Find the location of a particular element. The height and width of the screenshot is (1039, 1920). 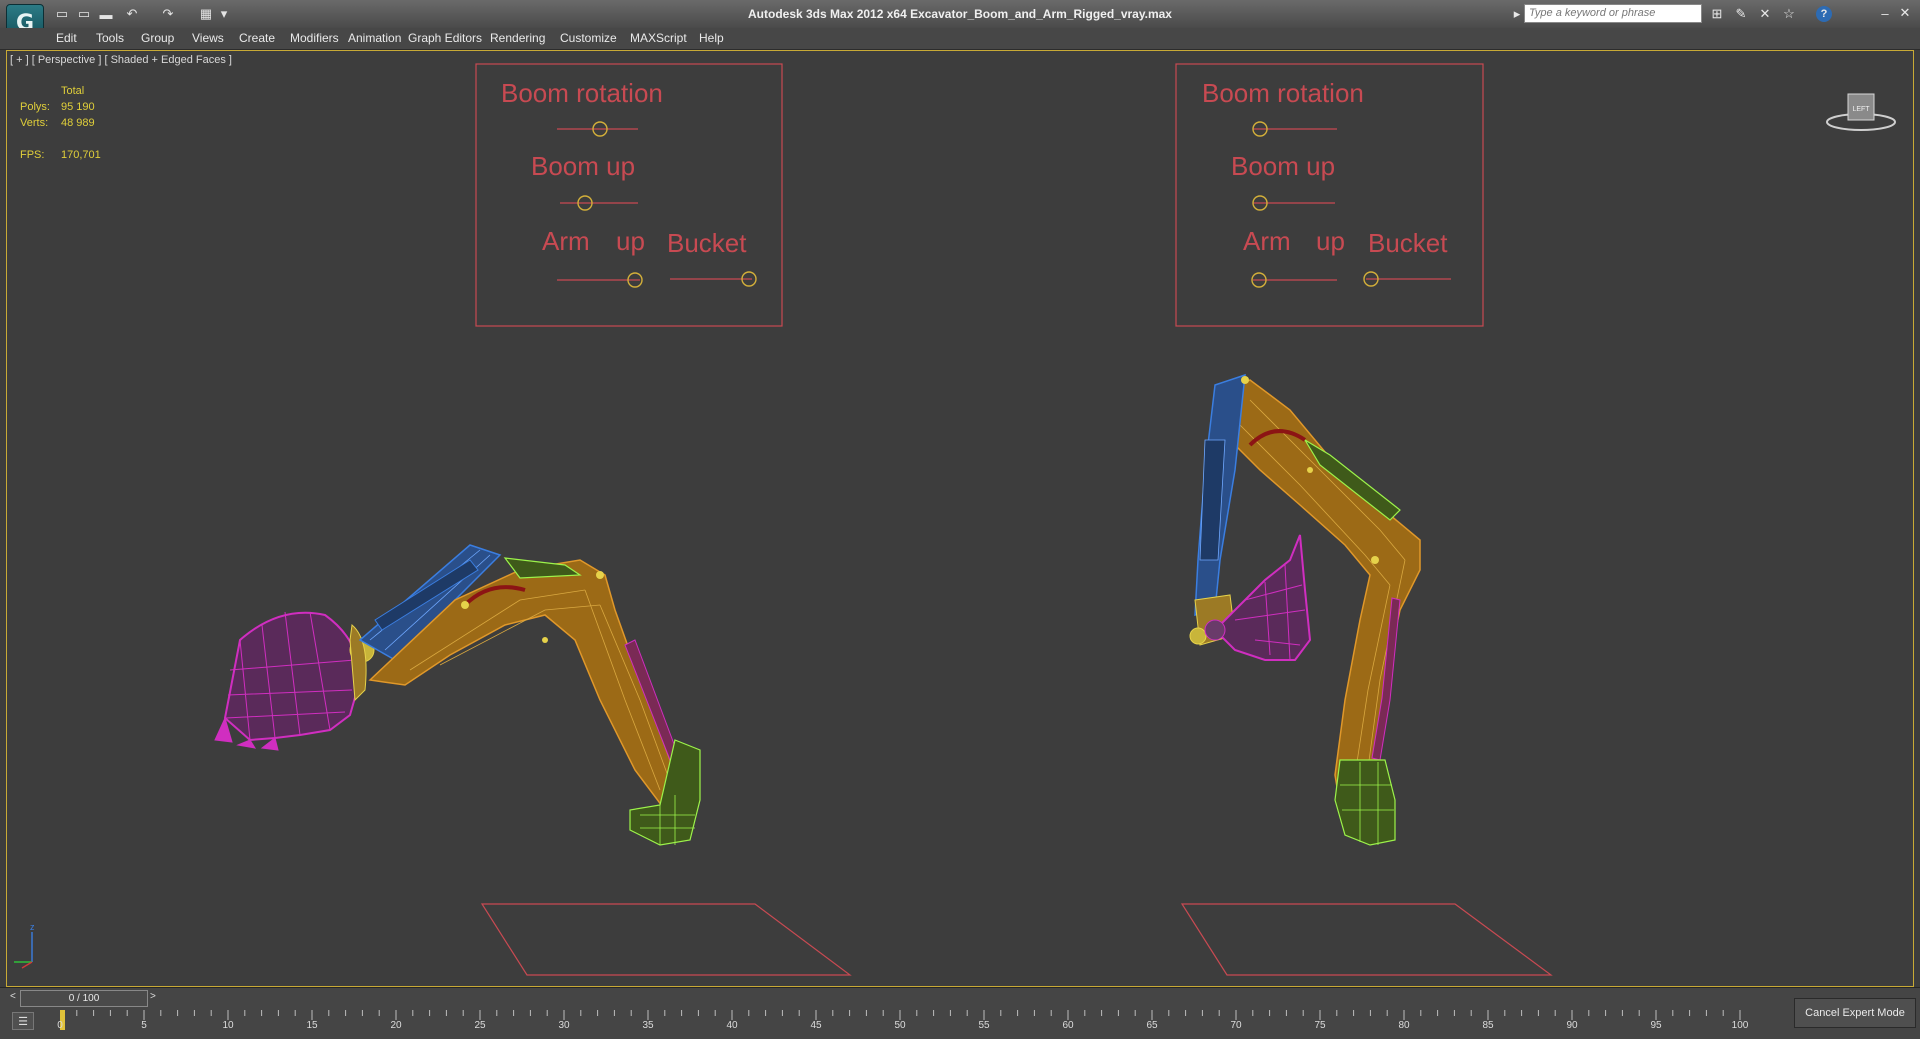

arm-up-label-left: up is located at coordinates (630, 241).